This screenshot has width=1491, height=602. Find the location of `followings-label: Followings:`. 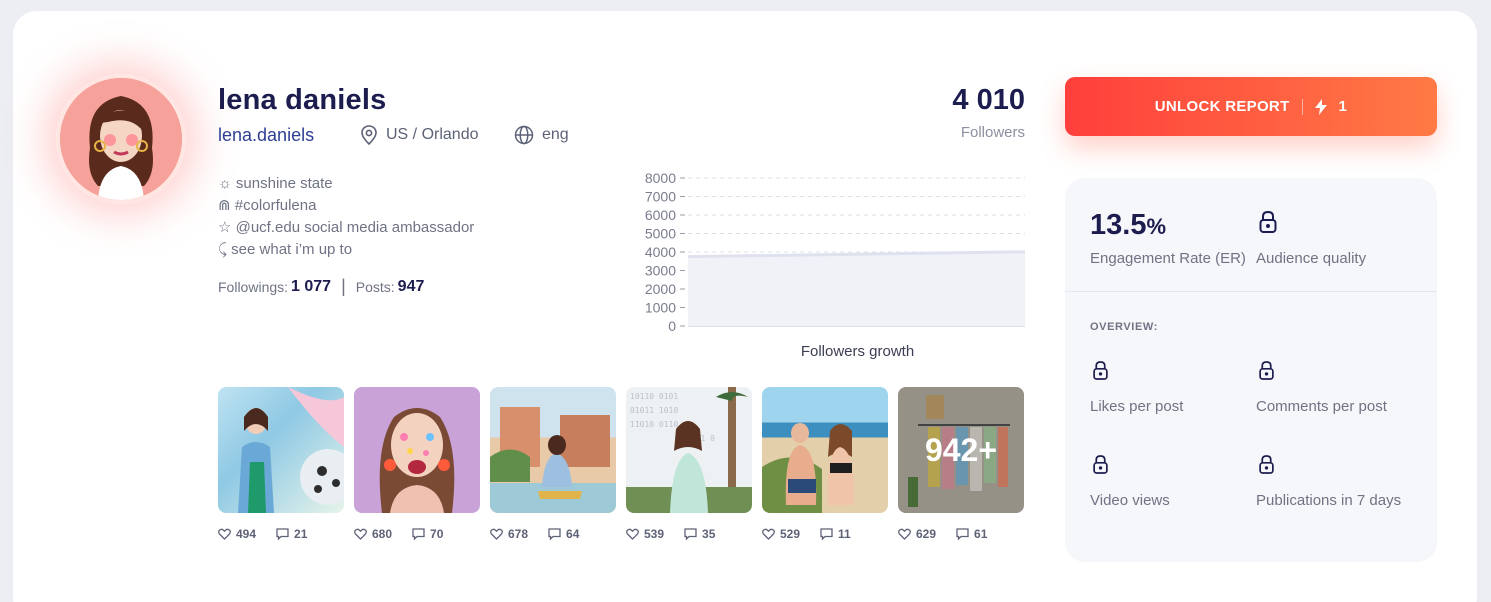

followings-label: Followings: is located at coordinates (253, 286).